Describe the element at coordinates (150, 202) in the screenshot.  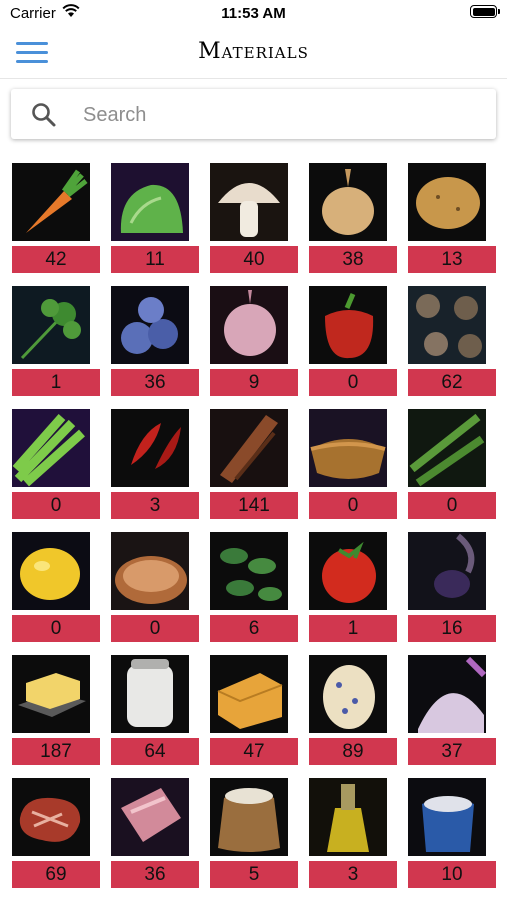
I see `lettuce-icon` at that location.